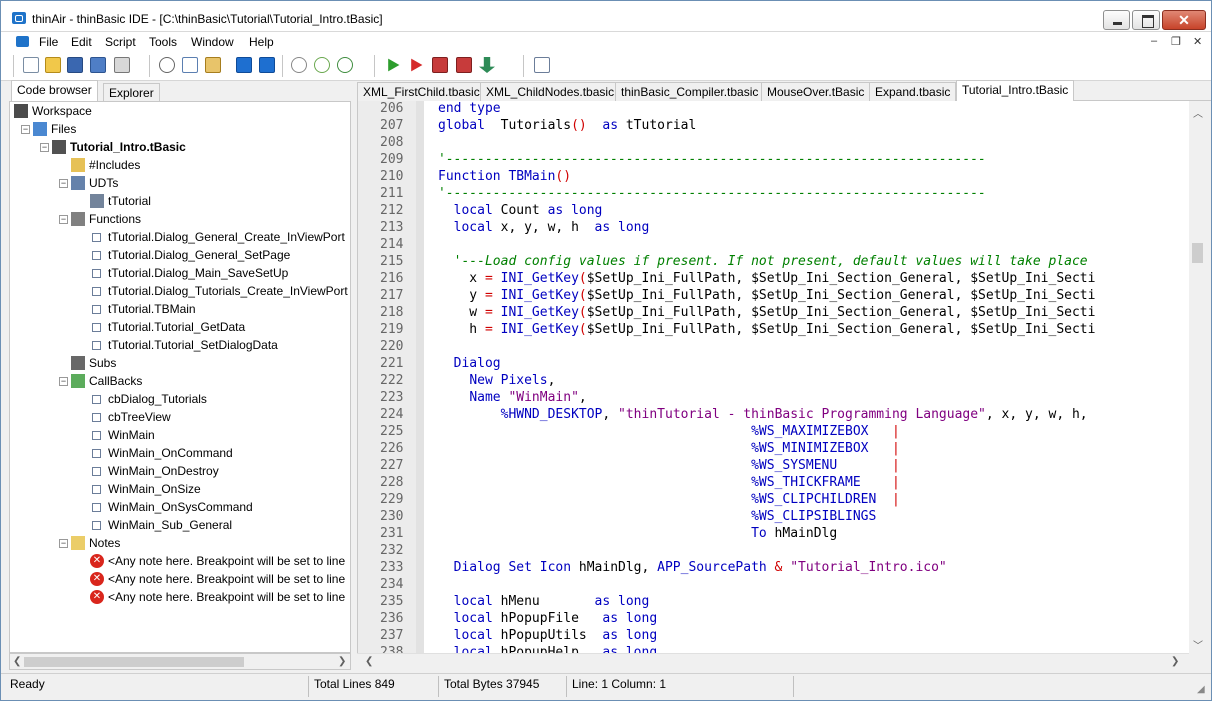 The width and height of the screenshot is (1212, 701). I want to click on tree-node: tTutorial.Dialog_General_SetPage, so click(199, 255).